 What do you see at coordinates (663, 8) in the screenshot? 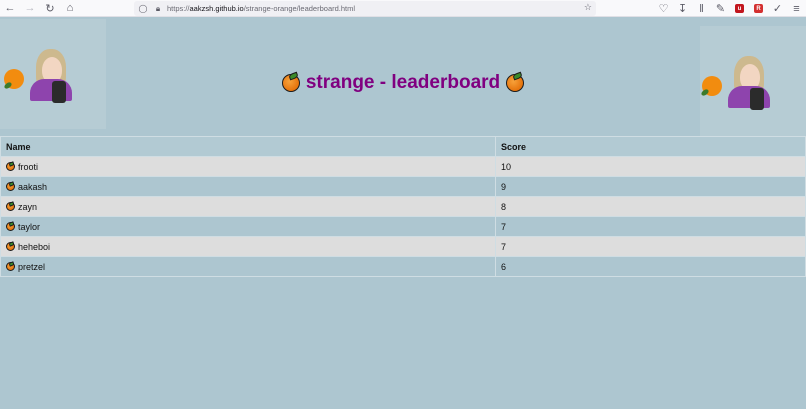
I see `pocket-icon: ♡` at bounding box center [663, 8].